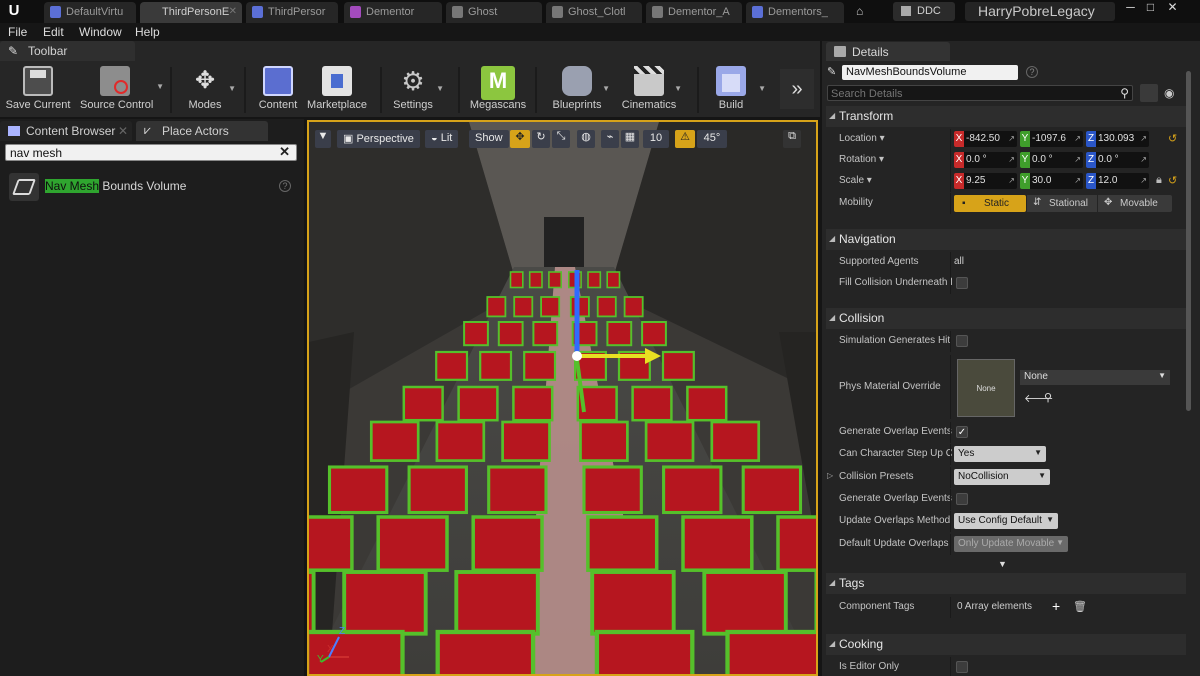 The height and width of the screenshot is (676, 1200). I want to click on section-transform: ◢ Transform, so click(1006, 116).